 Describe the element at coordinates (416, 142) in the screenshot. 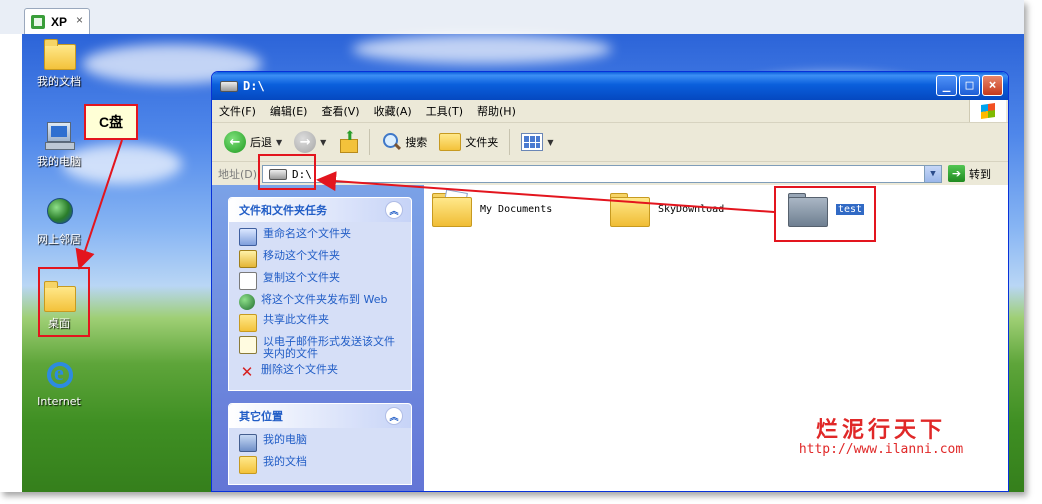

I see `search-label: 搜索` at that location.